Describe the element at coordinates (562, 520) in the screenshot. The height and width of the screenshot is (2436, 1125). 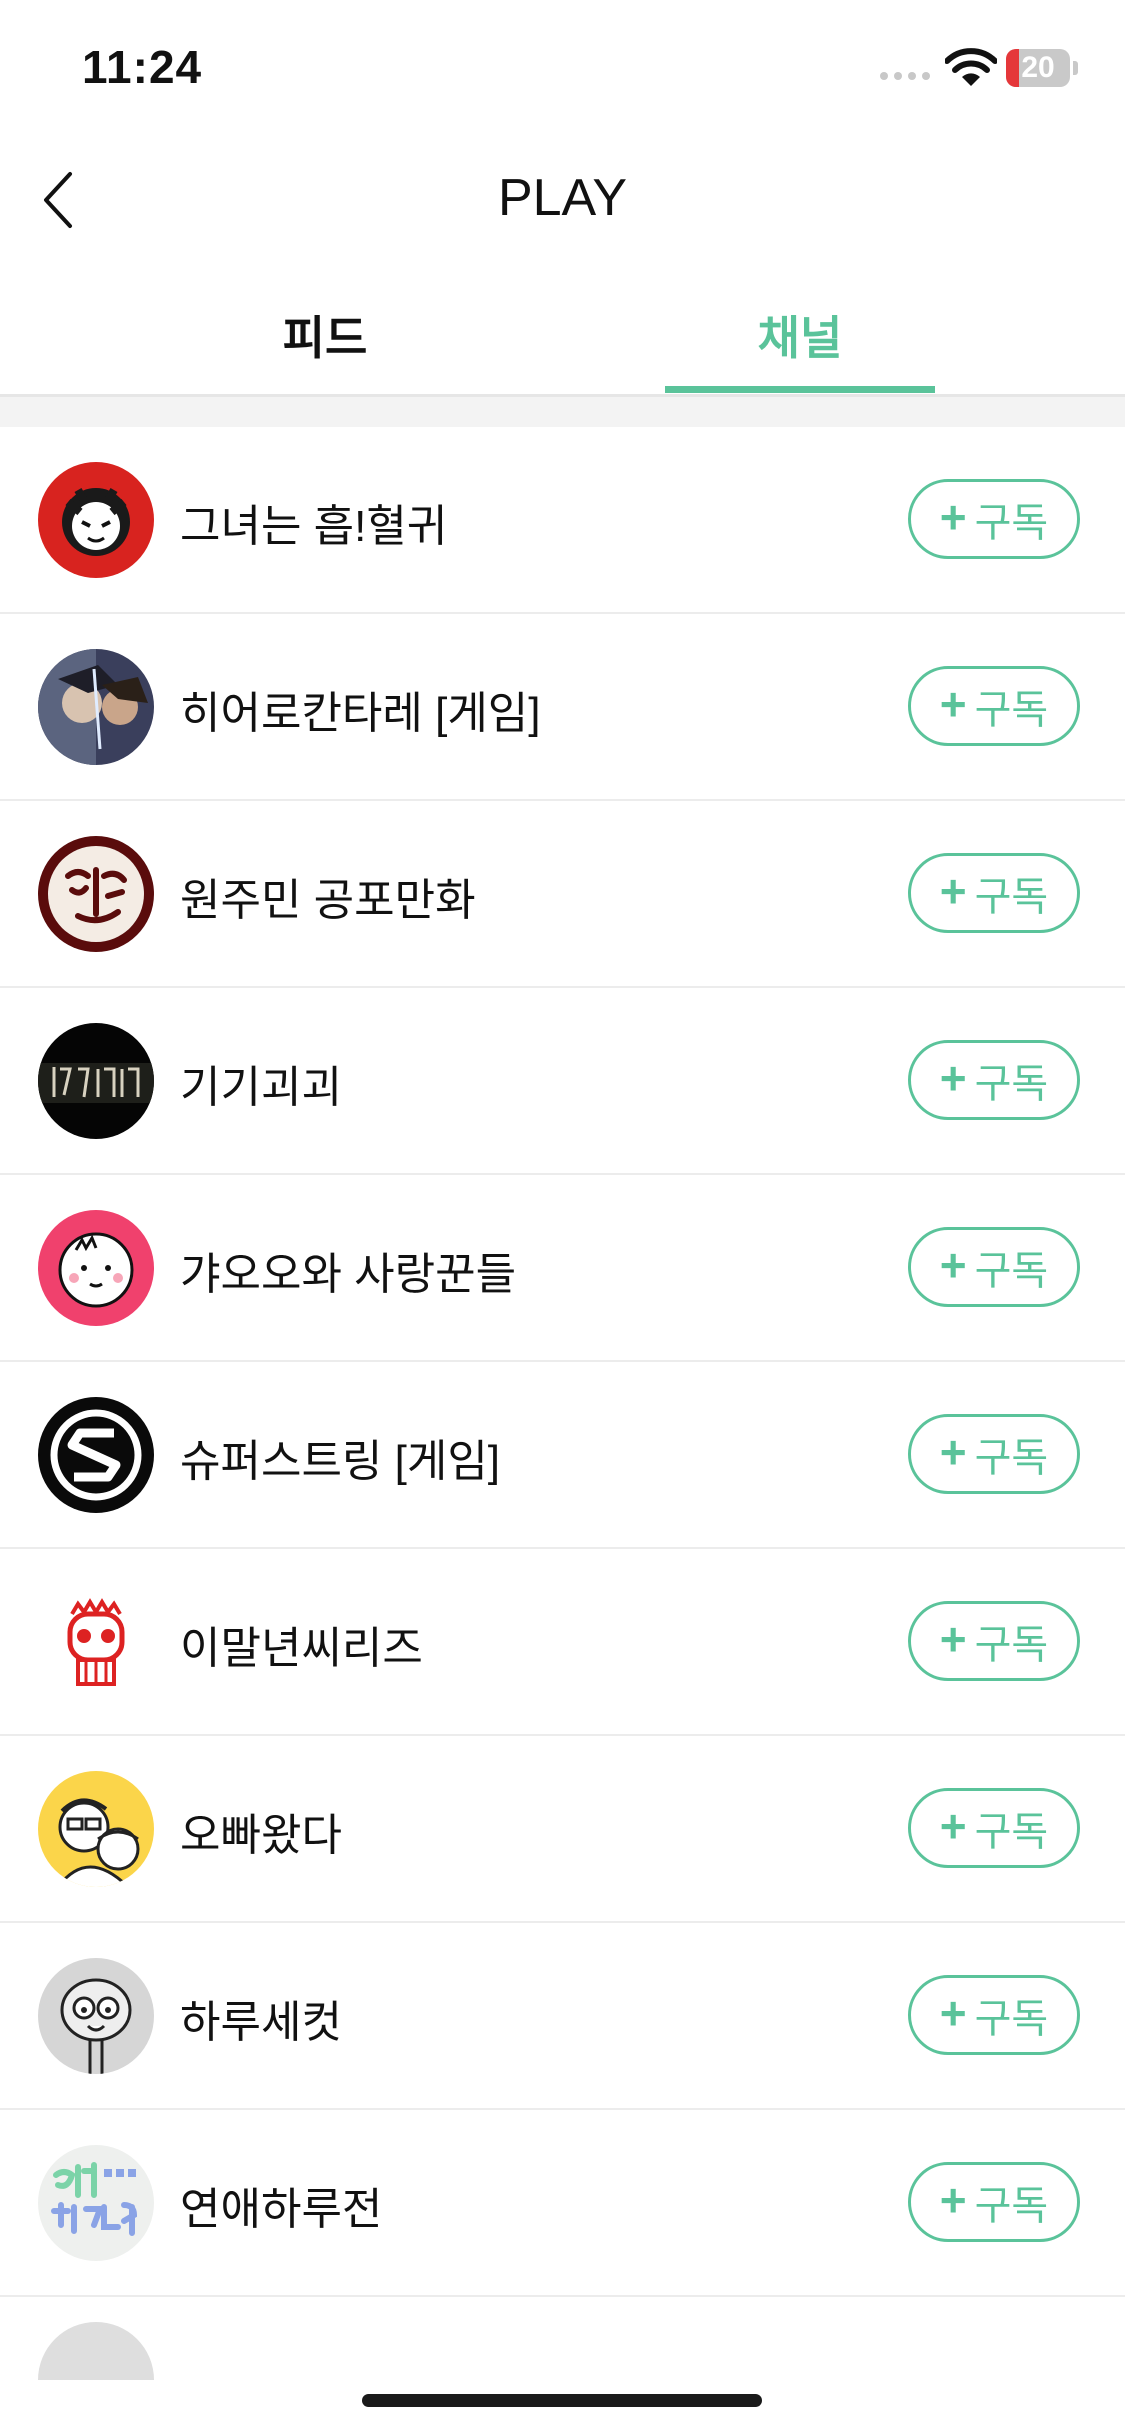
I see `channel-row: 그녀는 흡!혈귀 + 구독` at that location.